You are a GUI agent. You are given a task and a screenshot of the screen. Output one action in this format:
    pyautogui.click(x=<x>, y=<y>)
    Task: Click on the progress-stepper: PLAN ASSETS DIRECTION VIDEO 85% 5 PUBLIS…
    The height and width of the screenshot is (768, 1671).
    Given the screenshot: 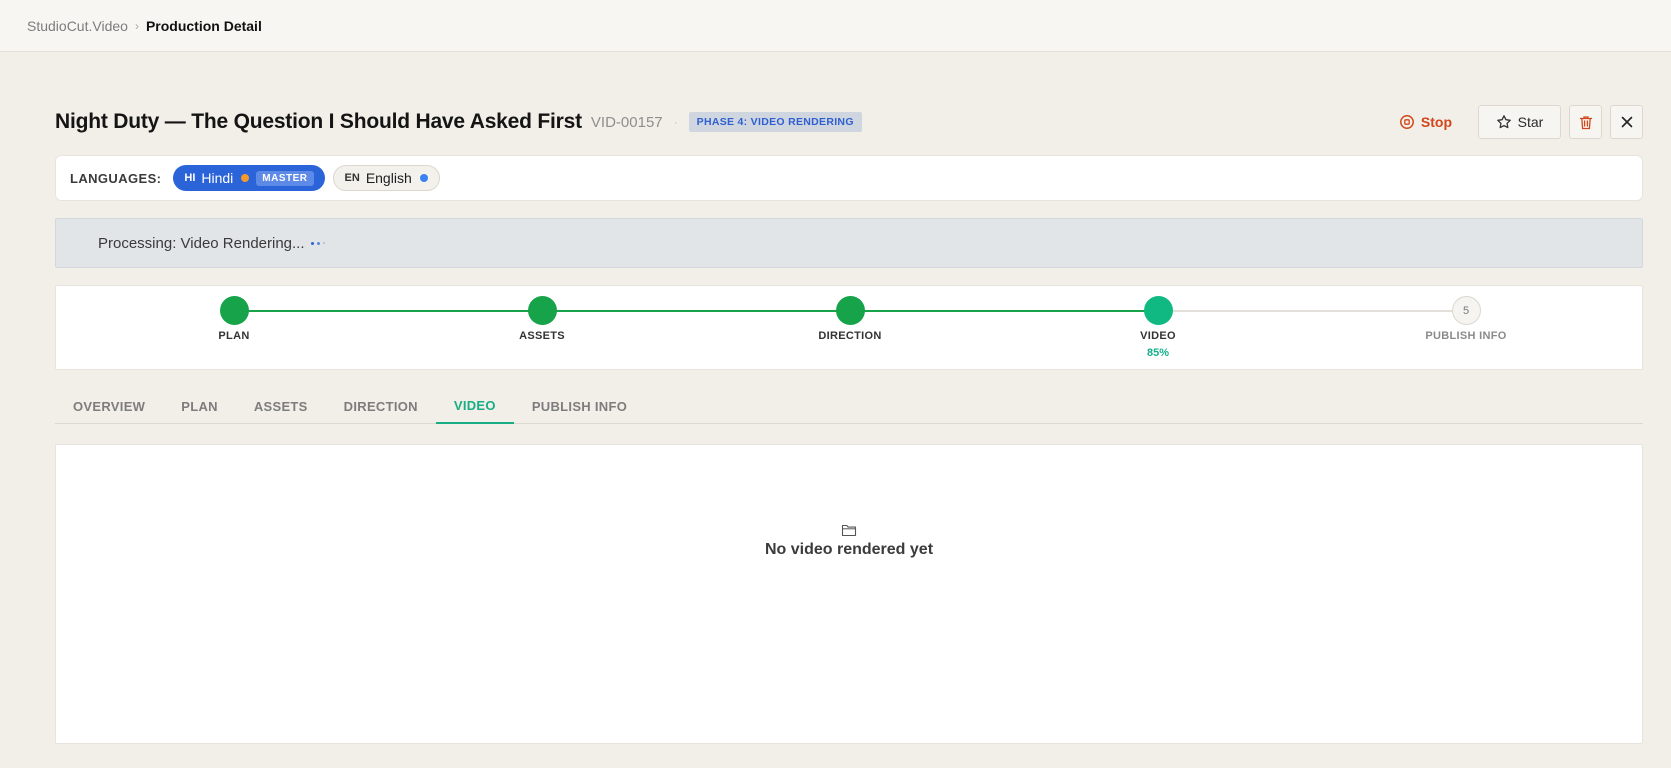 What is the action you would take?
    pyautogui.click(x=849, y=327)
    